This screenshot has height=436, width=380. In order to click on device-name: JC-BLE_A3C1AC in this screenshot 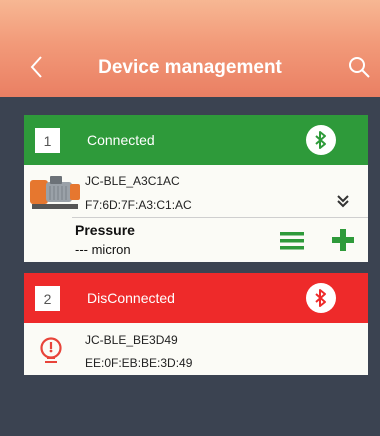, I will do `click(132, 181)`.